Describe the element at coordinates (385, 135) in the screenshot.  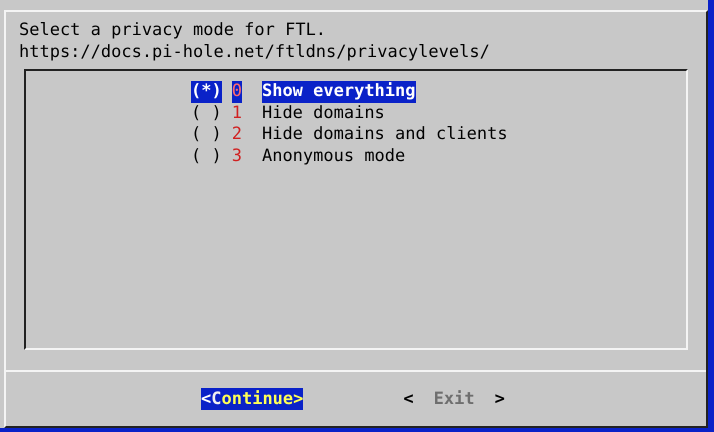
I see `option-label: Hide domains and clients` at that location.